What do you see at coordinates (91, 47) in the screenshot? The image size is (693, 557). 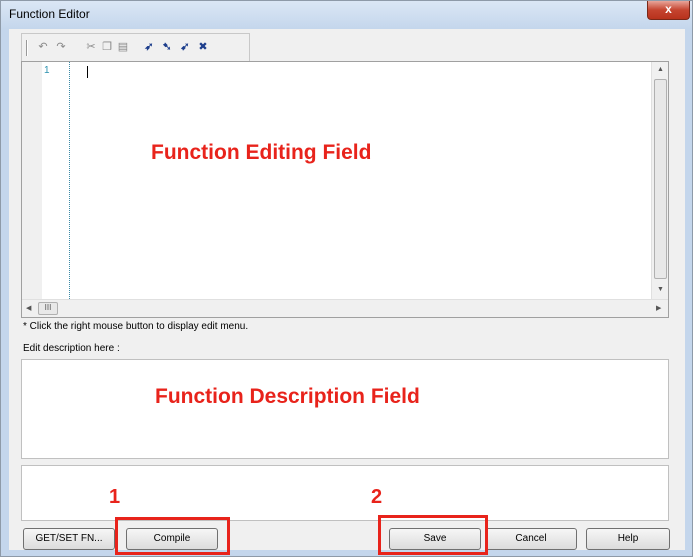 I see `cut-icon: ✂` at bounding box center [91, 47].